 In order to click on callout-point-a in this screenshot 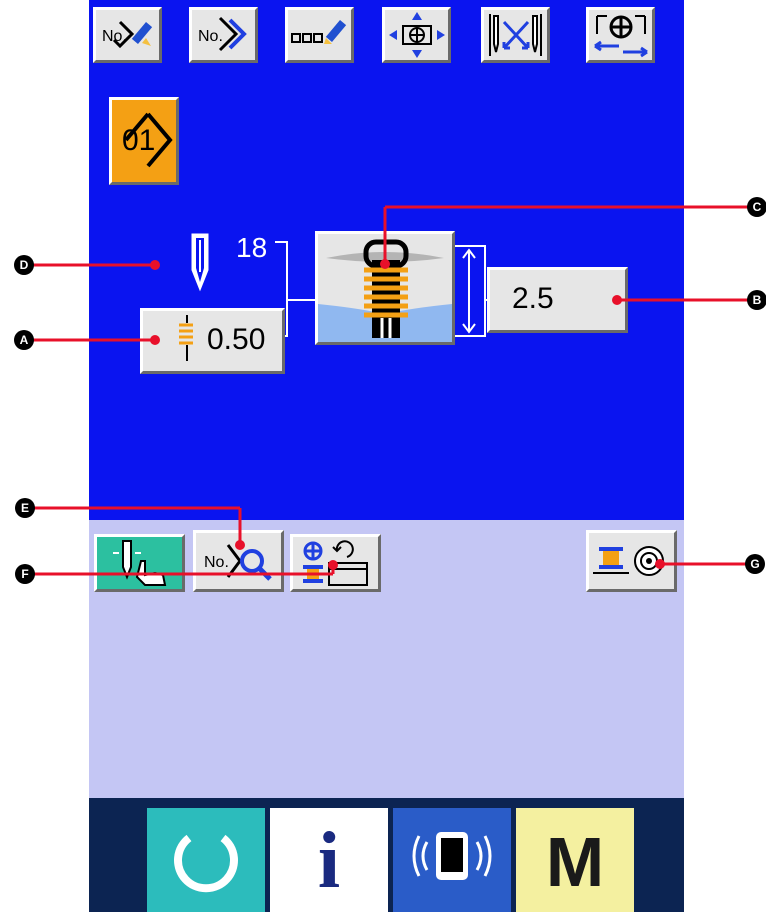, I will do `click(155, 340)`.